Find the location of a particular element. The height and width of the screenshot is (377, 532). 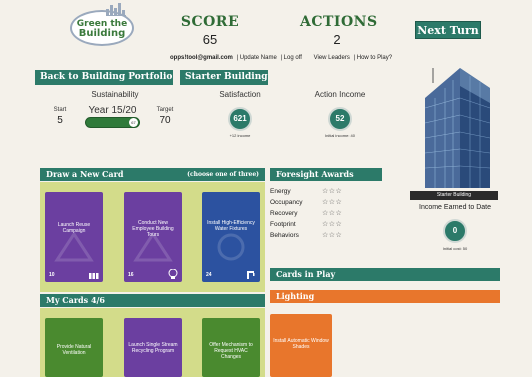

draw-title: Draw a New Card is located at coordinates (85, 174).